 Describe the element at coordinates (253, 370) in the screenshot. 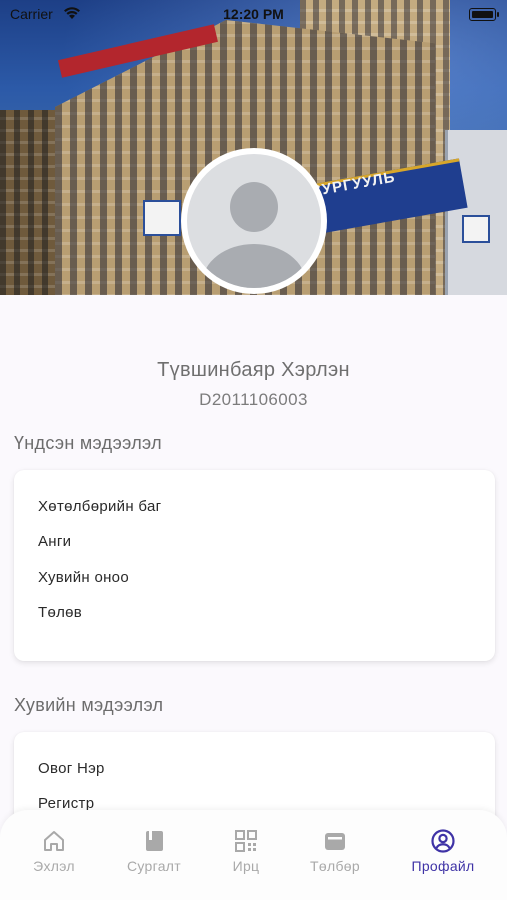

I see `profile-name: Түвшинбаяр Хэрлэн` at that location.